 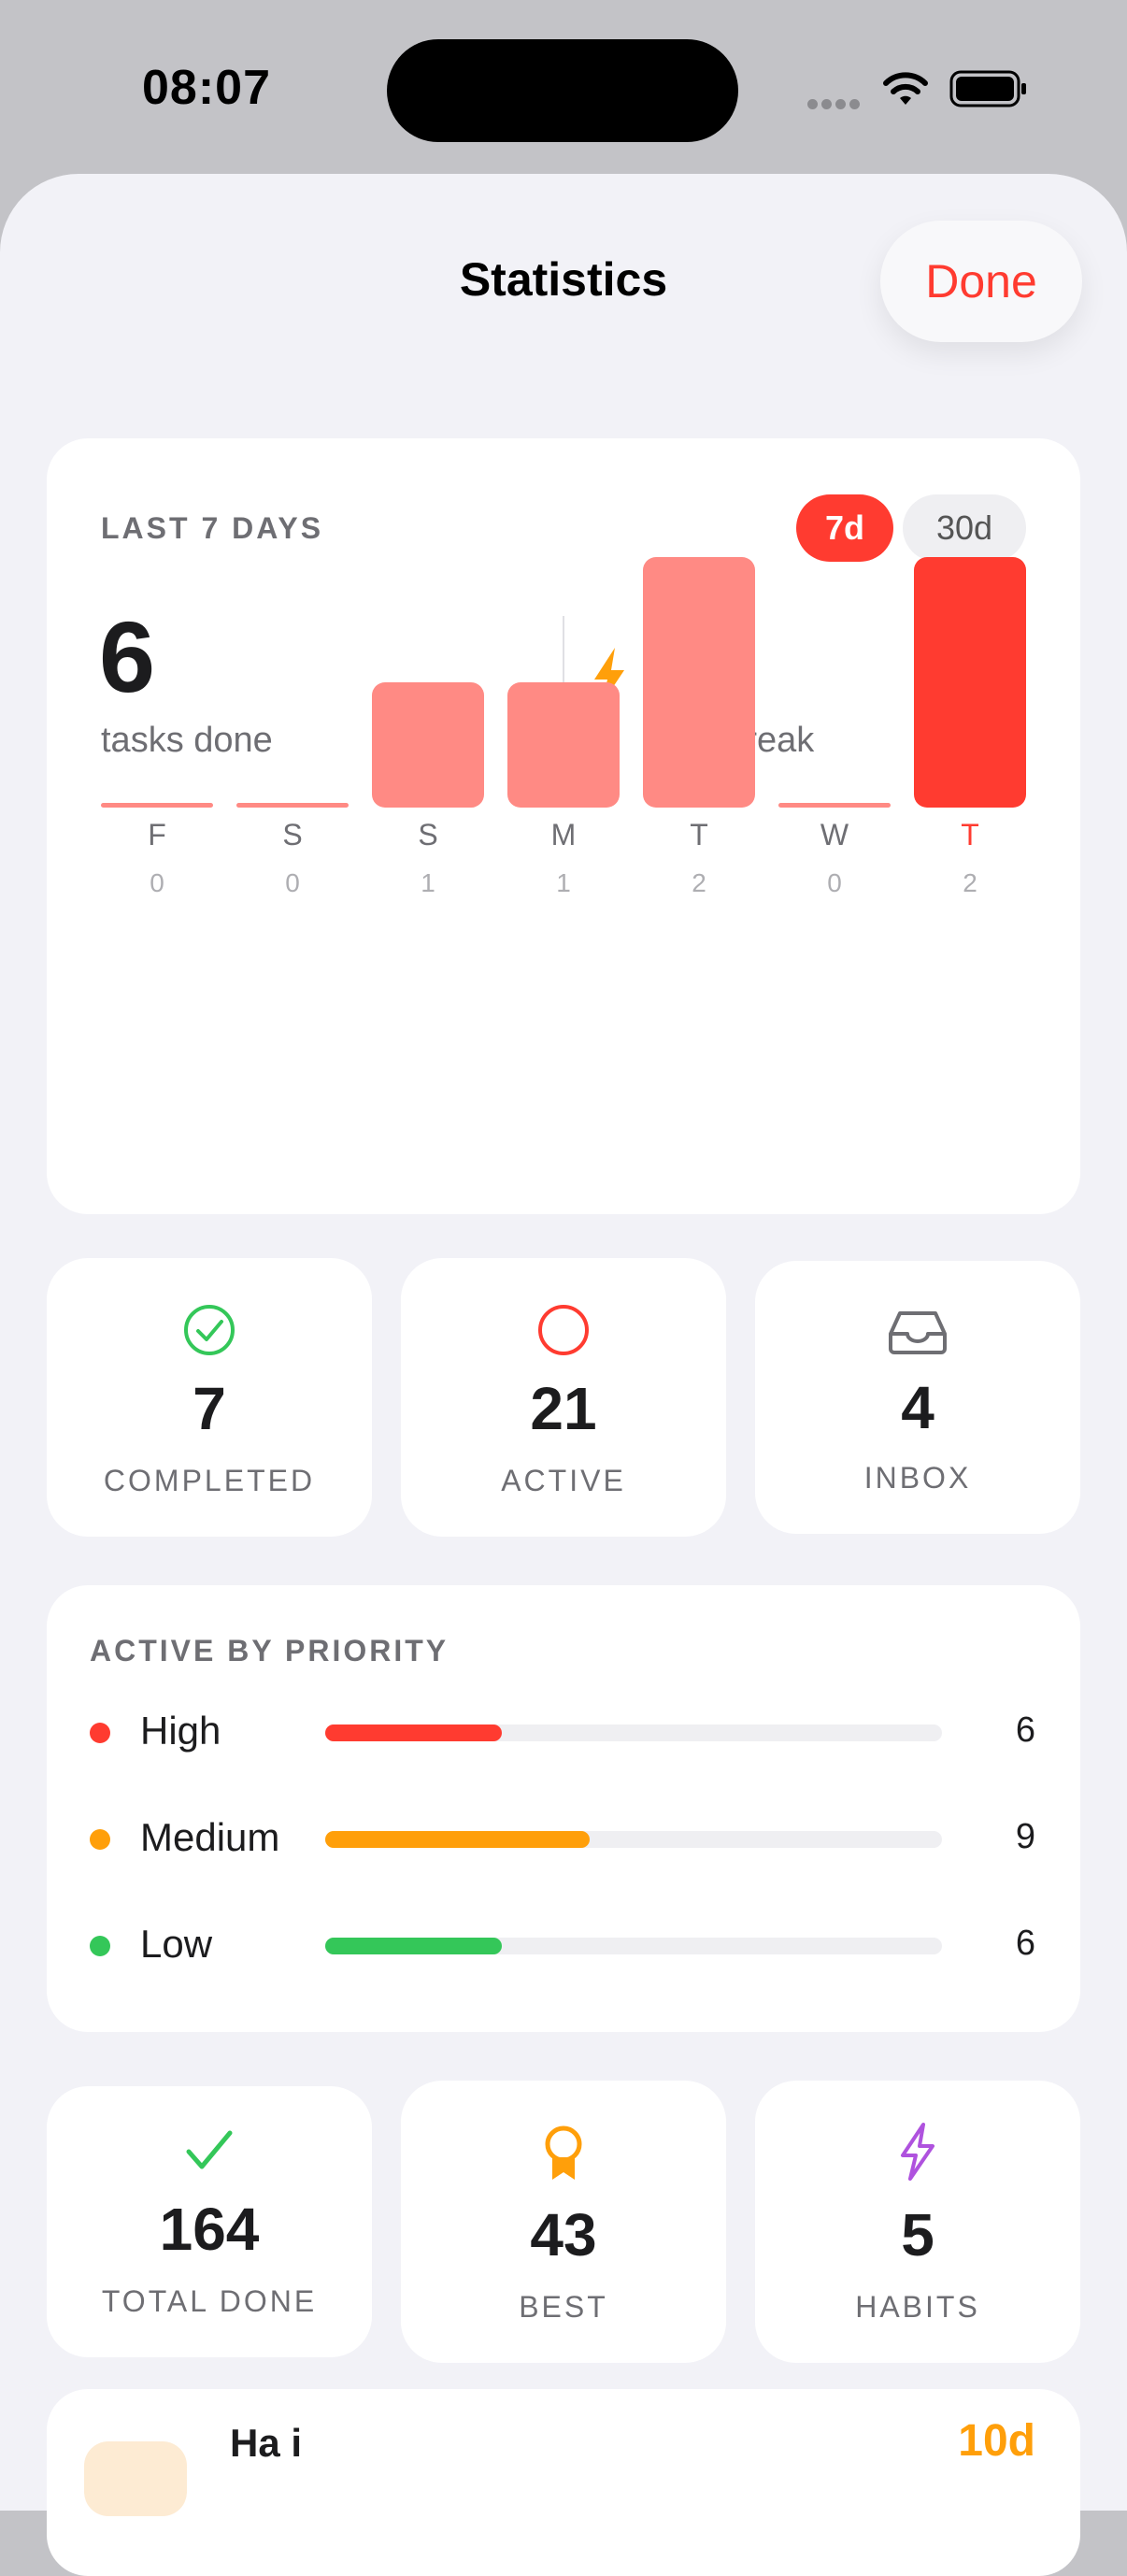 I want to click on habits-label: HABITS, so click(x=917, y=2307).